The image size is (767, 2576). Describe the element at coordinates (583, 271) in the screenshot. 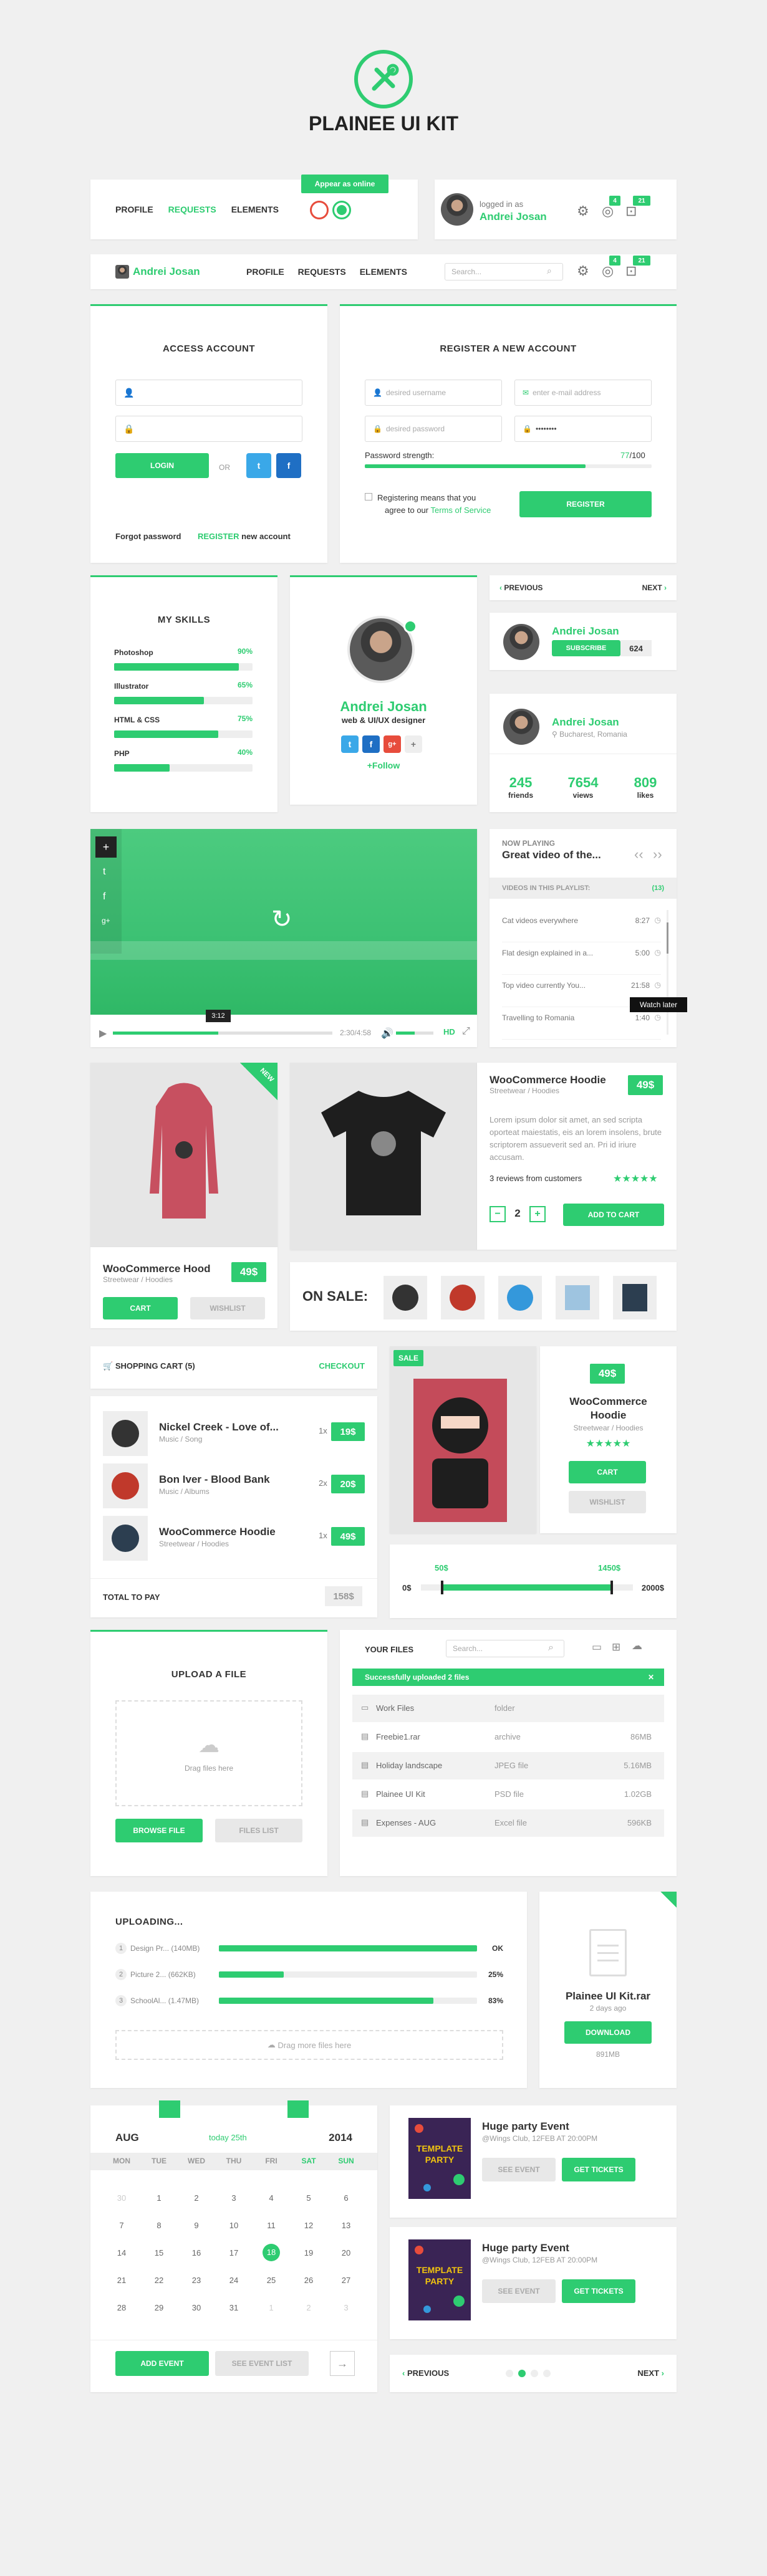

I see `gear-icon: ⚙` at that location.